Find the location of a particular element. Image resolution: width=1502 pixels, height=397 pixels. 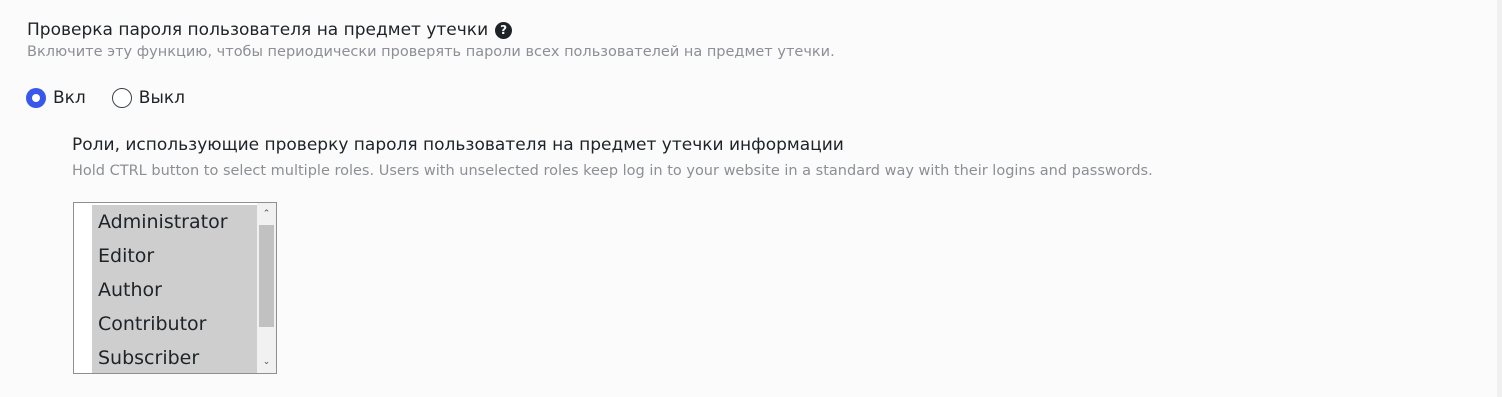

help-icon: ? is located at coordinates (504, 30).